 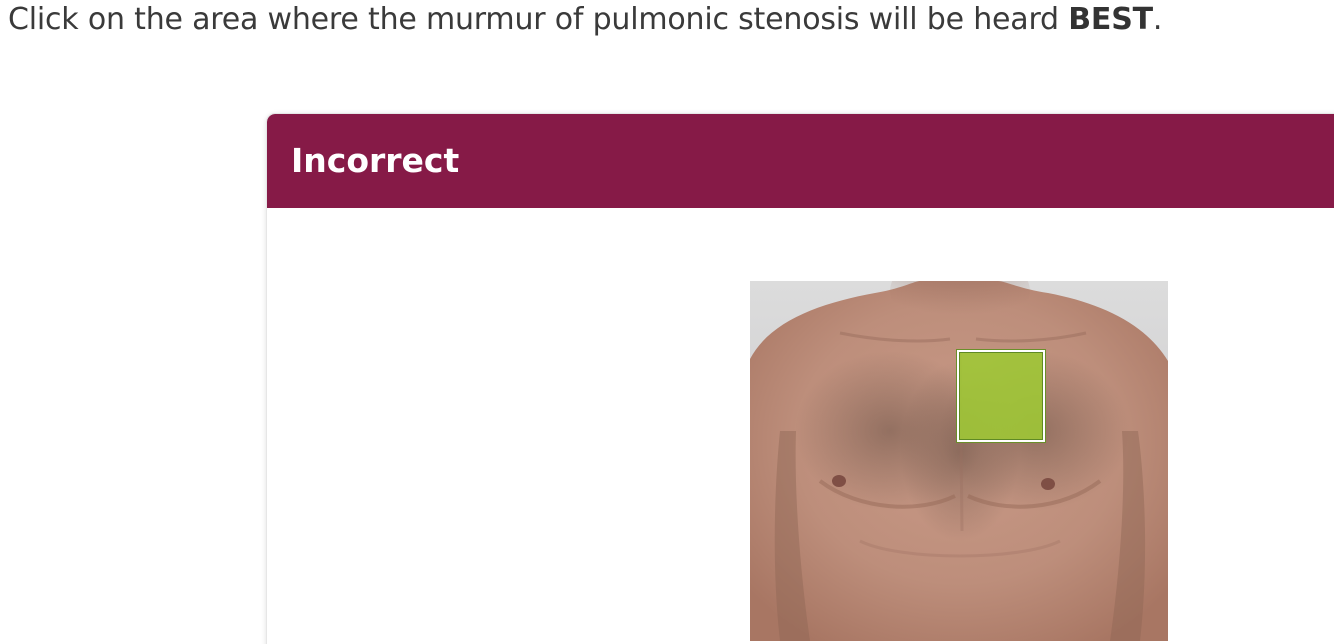 I want to click on feedback-header: Incorrect, so click(x=800, y=161).